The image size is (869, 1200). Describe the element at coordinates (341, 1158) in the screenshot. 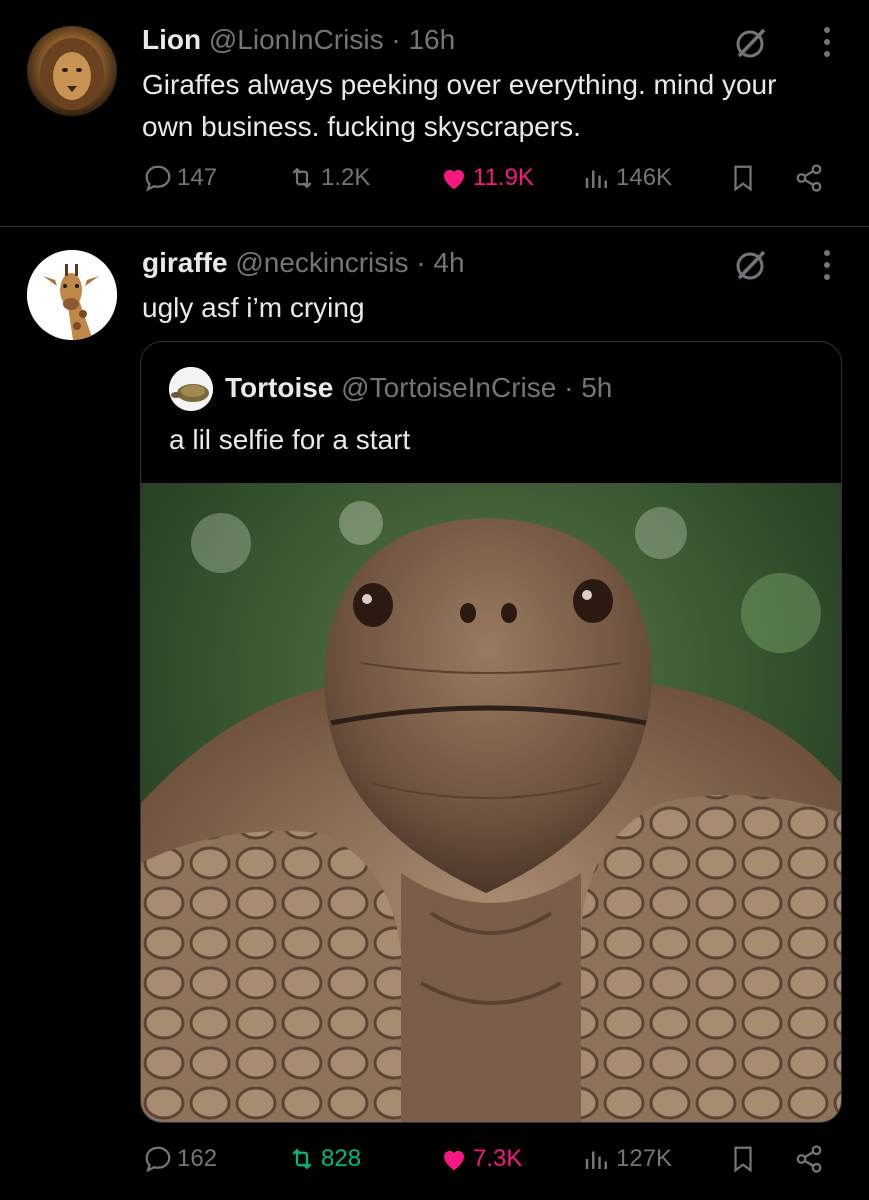

I see `repost-count: 828` at that location.